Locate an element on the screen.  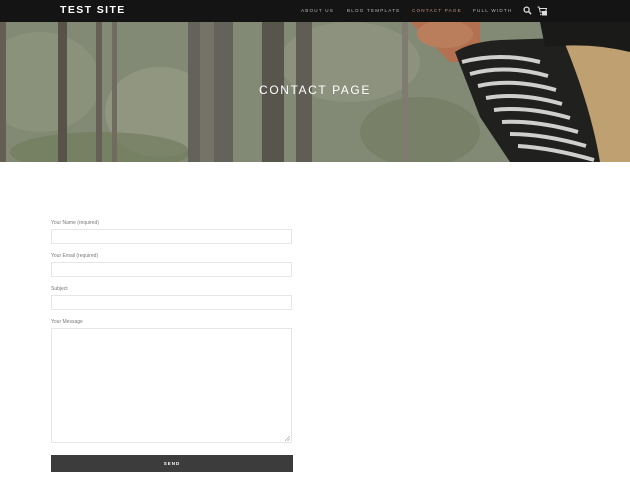
subject-field is located at coordinates (171, 302).